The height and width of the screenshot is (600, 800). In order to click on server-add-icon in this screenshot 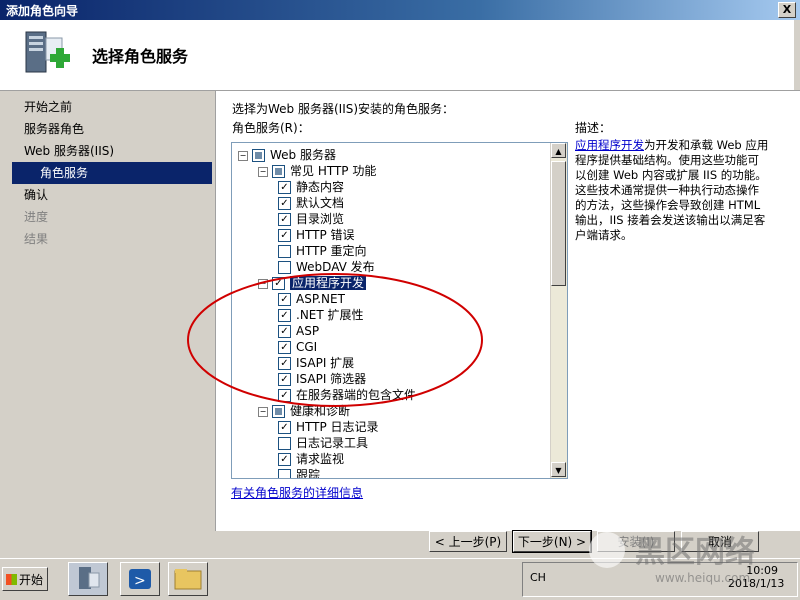, I will do `click(47, 52)`.